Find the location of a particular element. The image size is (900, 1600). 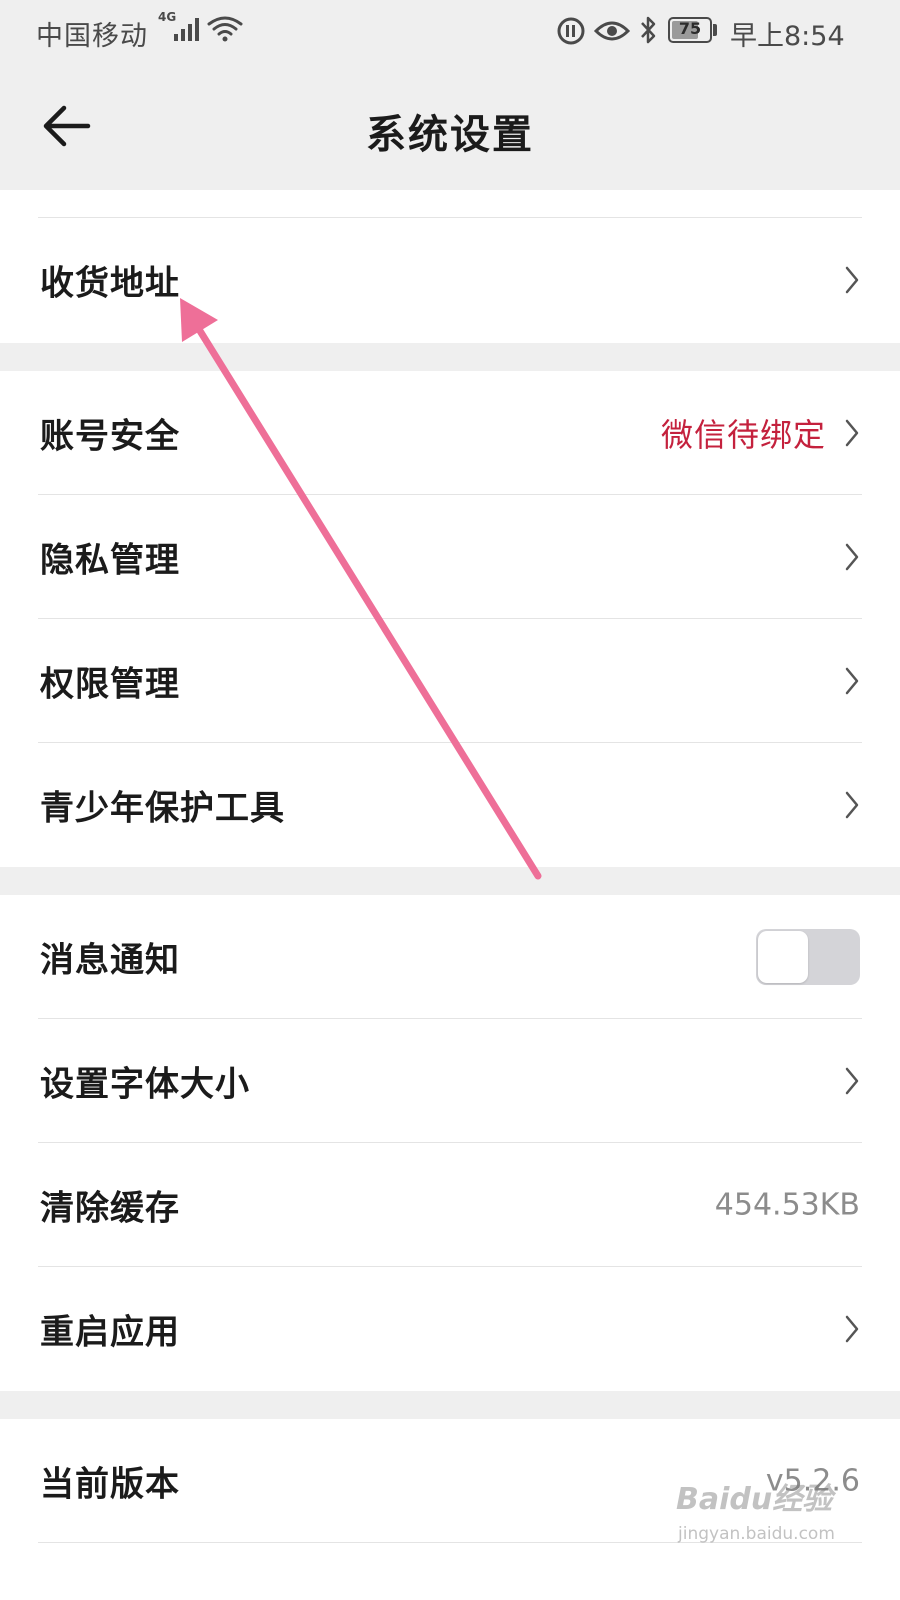

page-title: 系统设置 is located at coordinates (450, 135).